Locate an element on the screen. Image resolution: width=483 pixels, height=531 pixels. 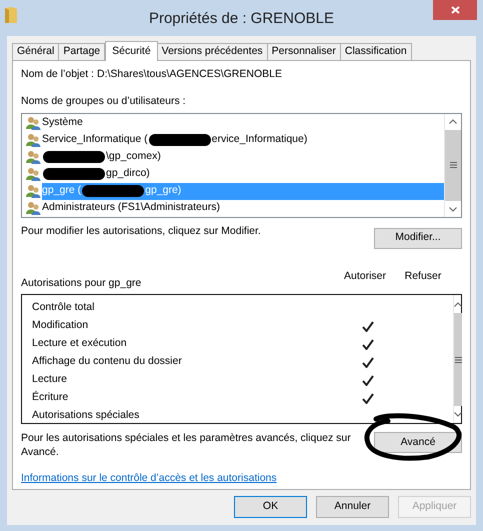
permission-name: Autorisations spéciales is located at coordinates (86, 416).